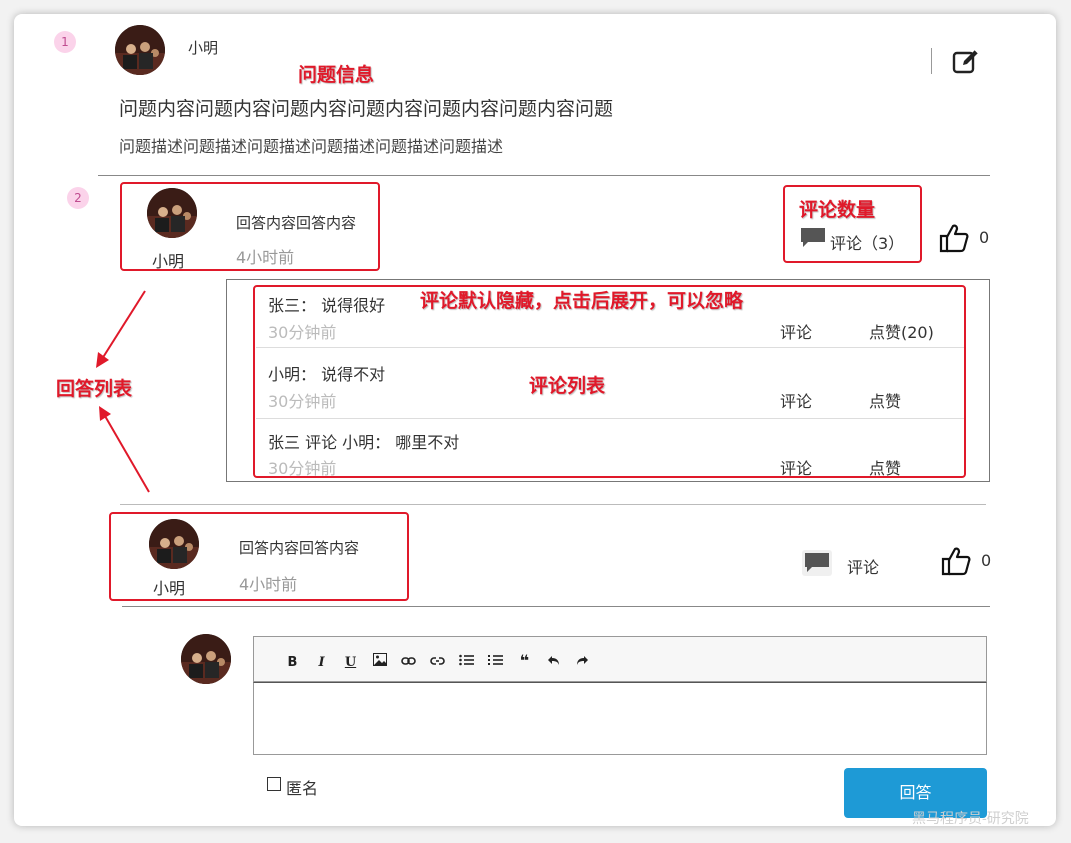  Describe the element at coordinates (970, 819) in the screenshot. I see `watermark: 黑马程序员-研究院` at that location.